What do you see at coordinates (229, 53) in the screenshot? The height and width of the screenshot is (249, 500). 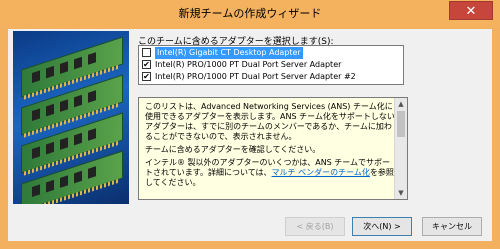 I see `adapter-label: Intel(R) Gigabit CT Desktop Adapter` at bounding box center [229, 53].